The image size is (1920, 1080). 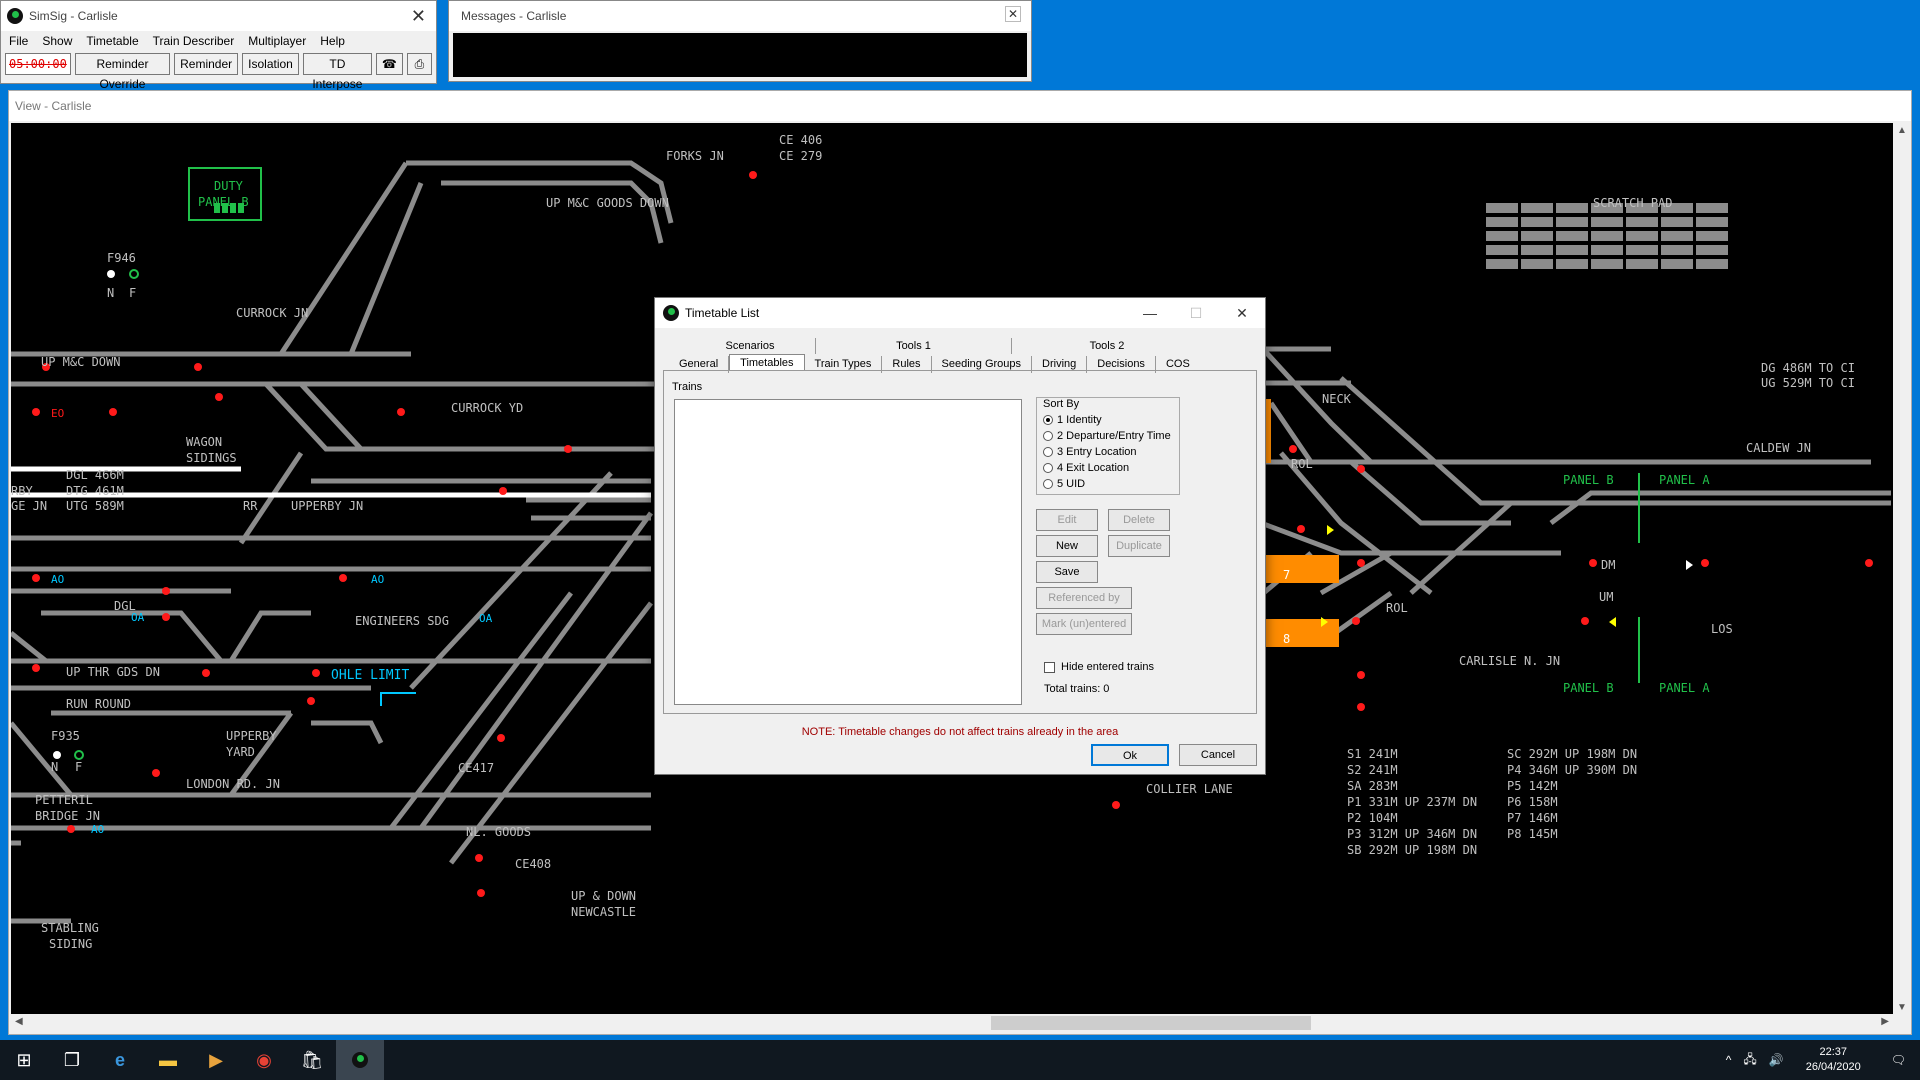 What do you see at coordinates (250, 506) in the screenshot?
I see `label-rr: RR` at bounding box center [250, 506].